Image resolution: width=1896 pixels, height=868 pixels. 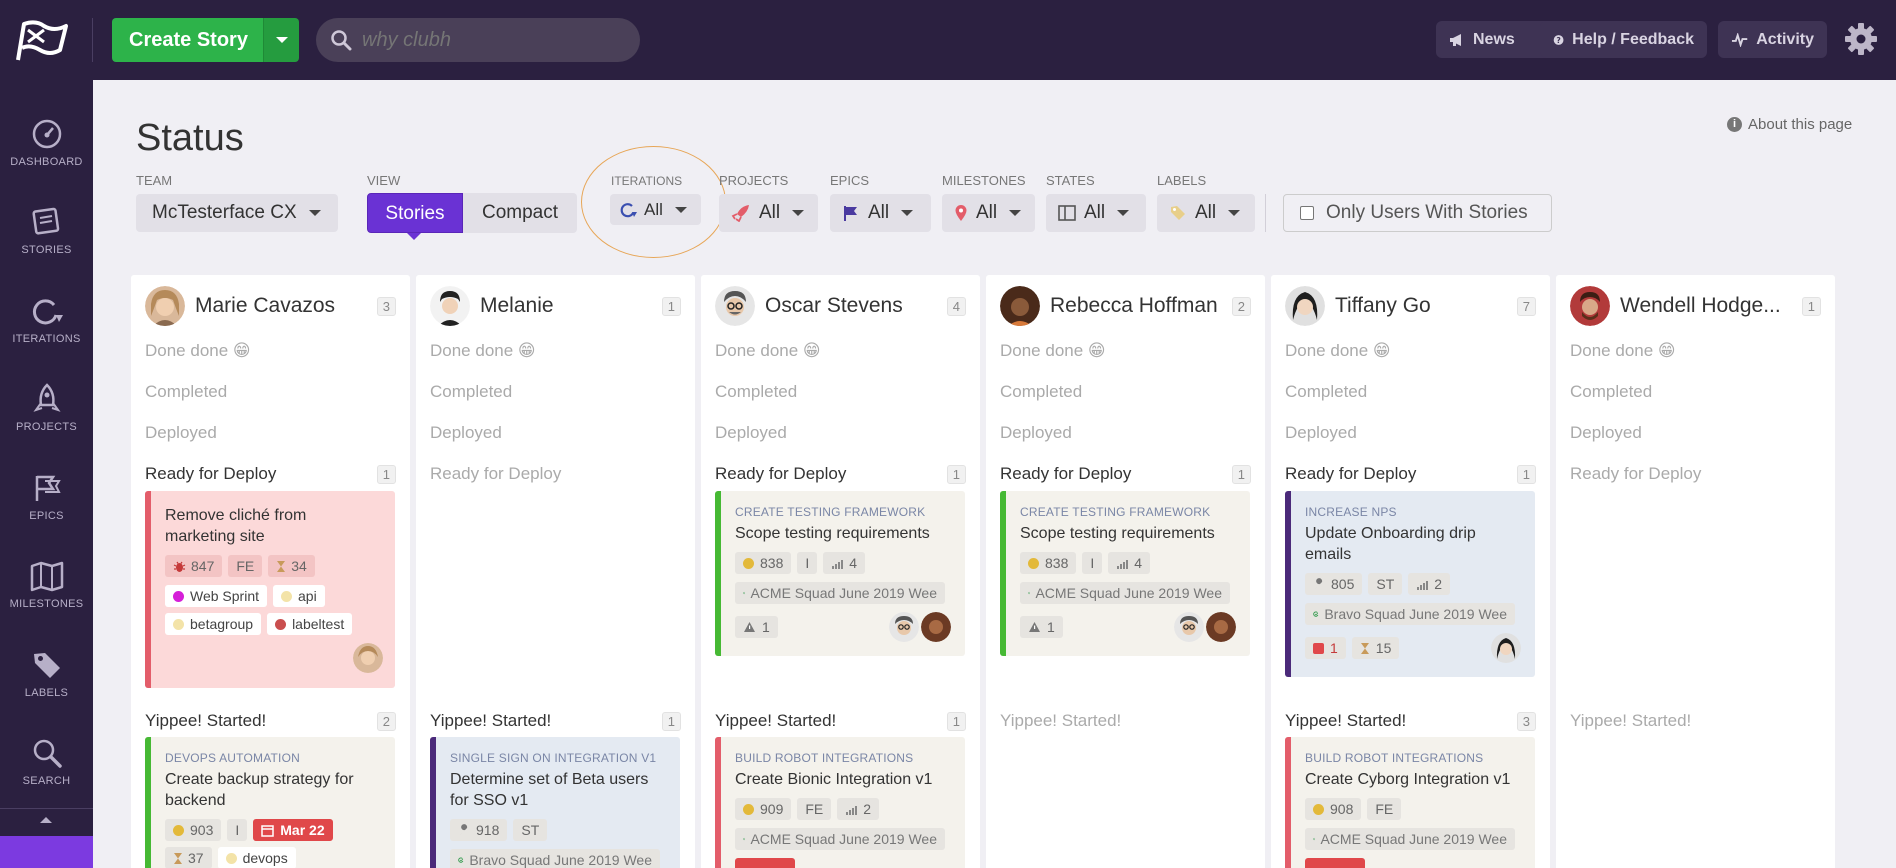 What do you see at coordinates (273, 526) in the screenshot?
I see `story-title: Remove cliché from marketing site` at bounding box center [273, 526].